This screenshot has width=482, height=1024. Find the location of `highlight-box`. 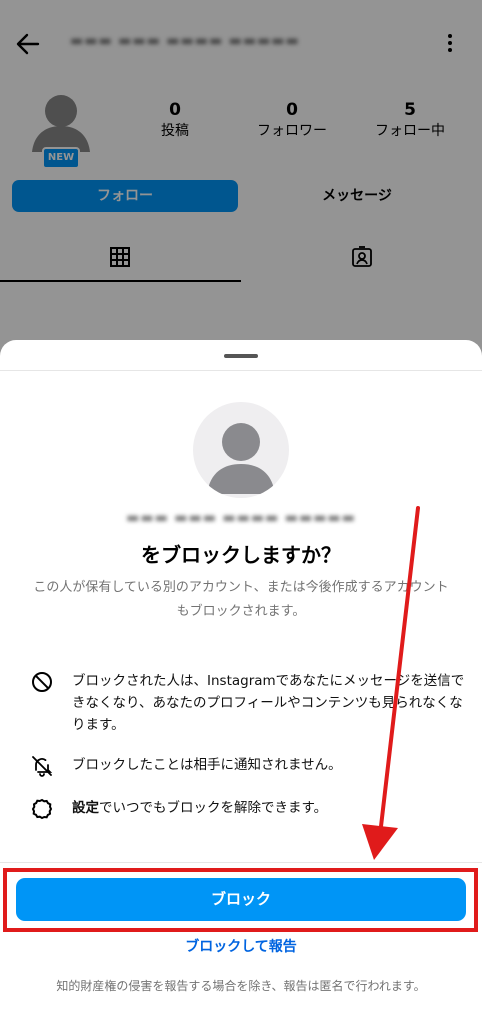

highlight-box is located at coordinates (240, 900).